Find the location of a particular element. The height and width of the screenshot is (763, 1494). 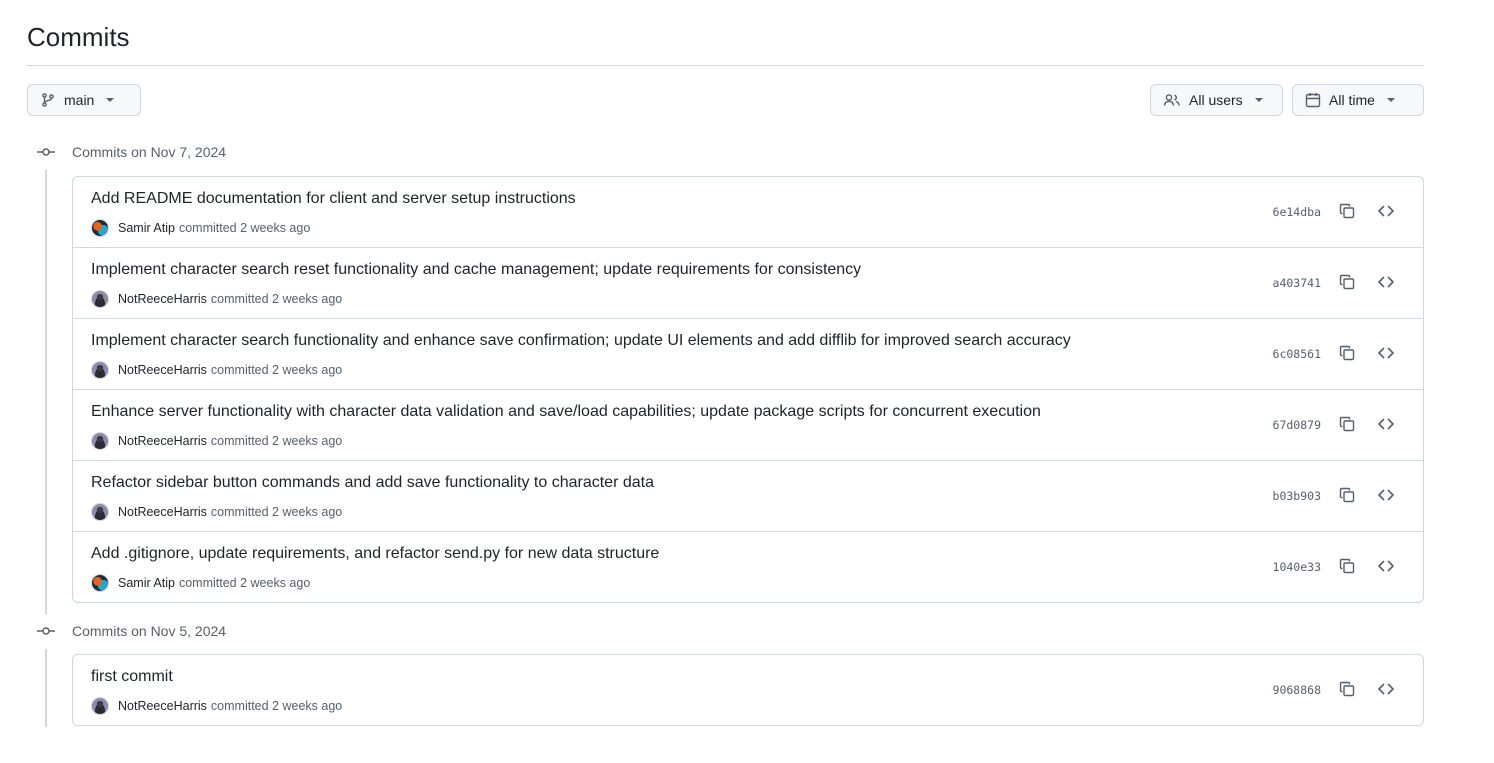

commit-group-header: Commits on Nov 5, 2024 is located at coordinates (131, 631).